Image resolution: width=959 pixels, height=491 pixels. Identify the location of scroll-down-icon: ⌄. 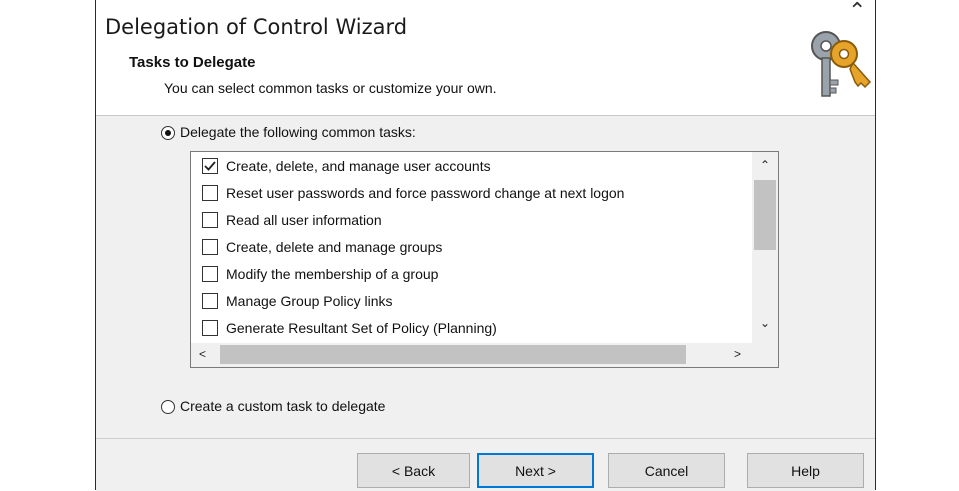
(765, 323).